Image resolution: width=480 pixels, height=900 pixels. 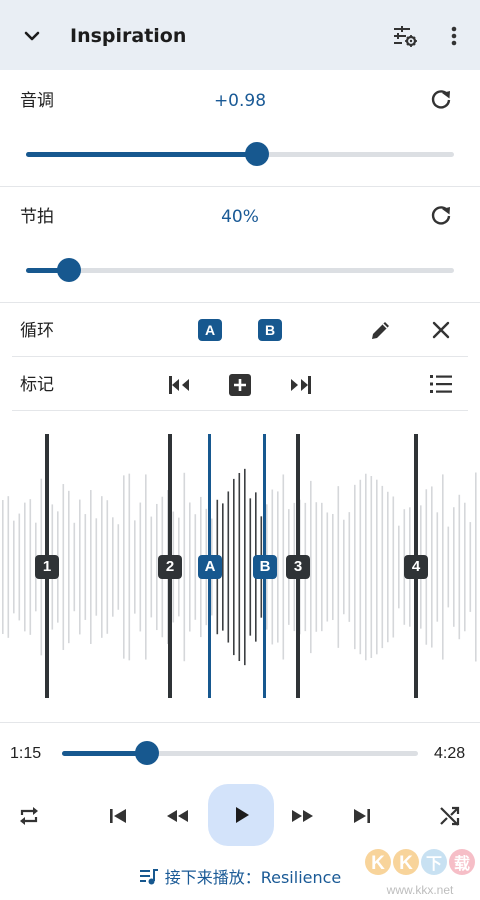 I want to click on play-icon, so click(x=242, y=815).